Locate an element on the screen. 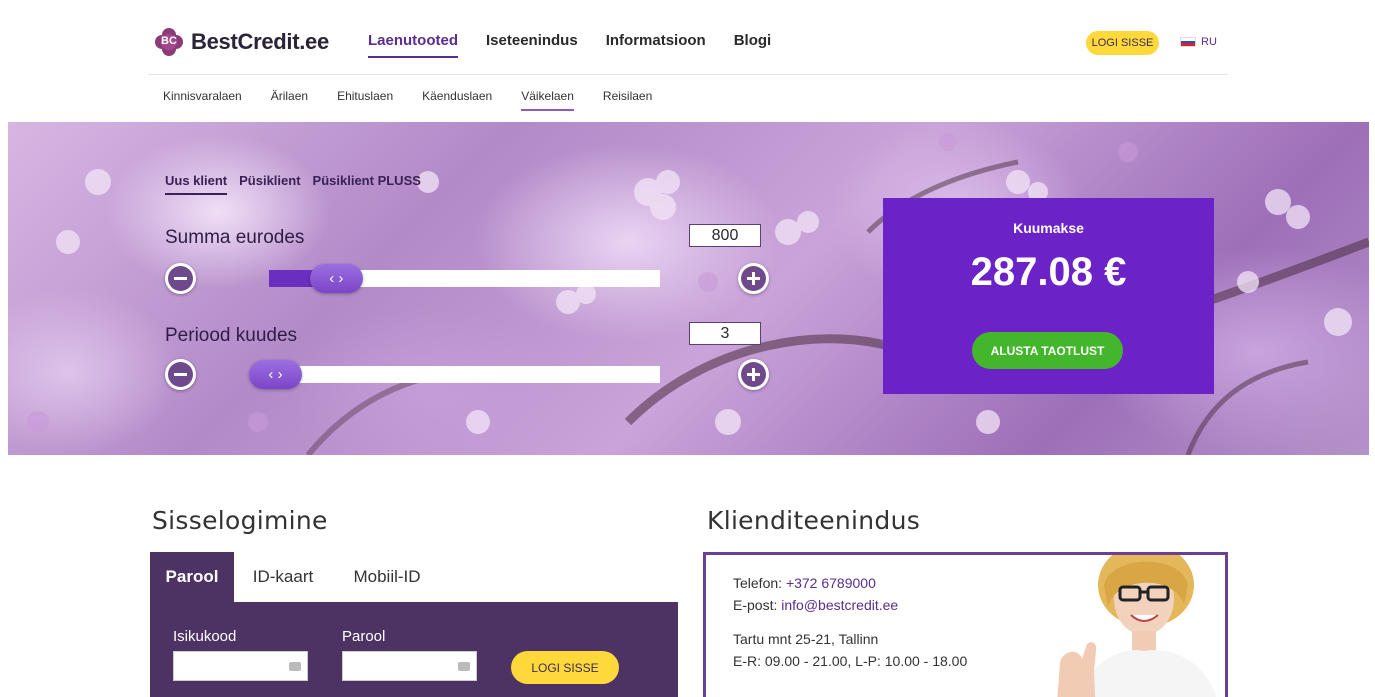 This screenshot has height=697, width=1375. subnav-reisilaen: Reisilaen is located at coordinates (627, 100).